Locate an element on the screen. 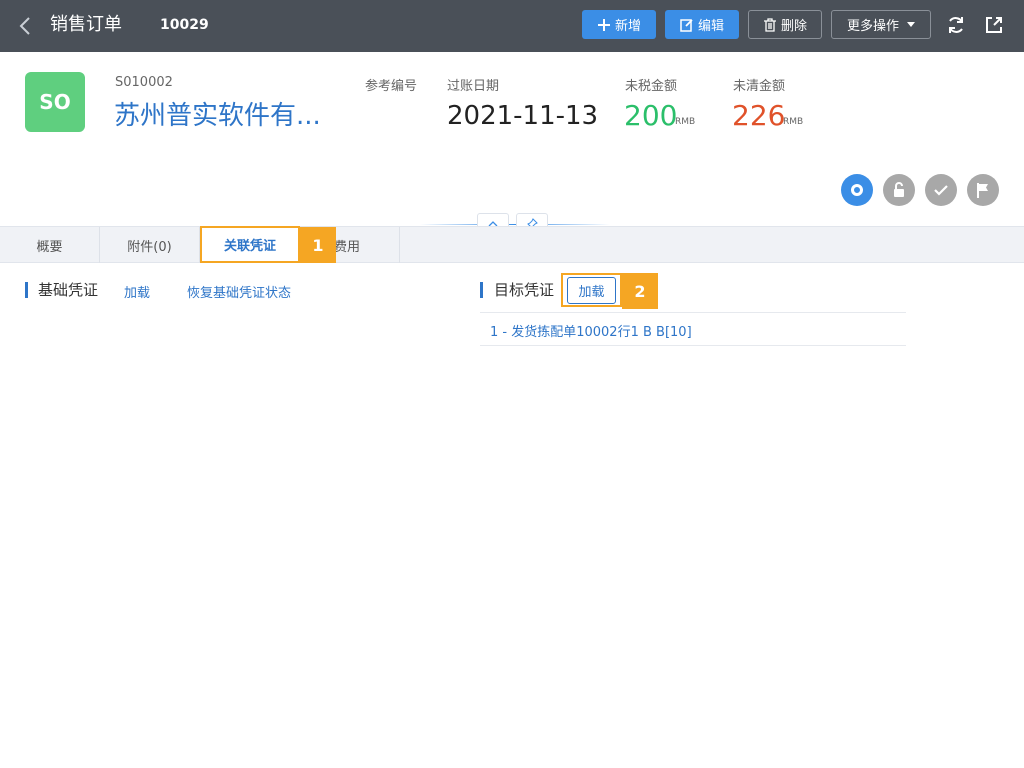  restore-base-status-link: 恢复基础凭证状态 is located at coordinates (239, 291).